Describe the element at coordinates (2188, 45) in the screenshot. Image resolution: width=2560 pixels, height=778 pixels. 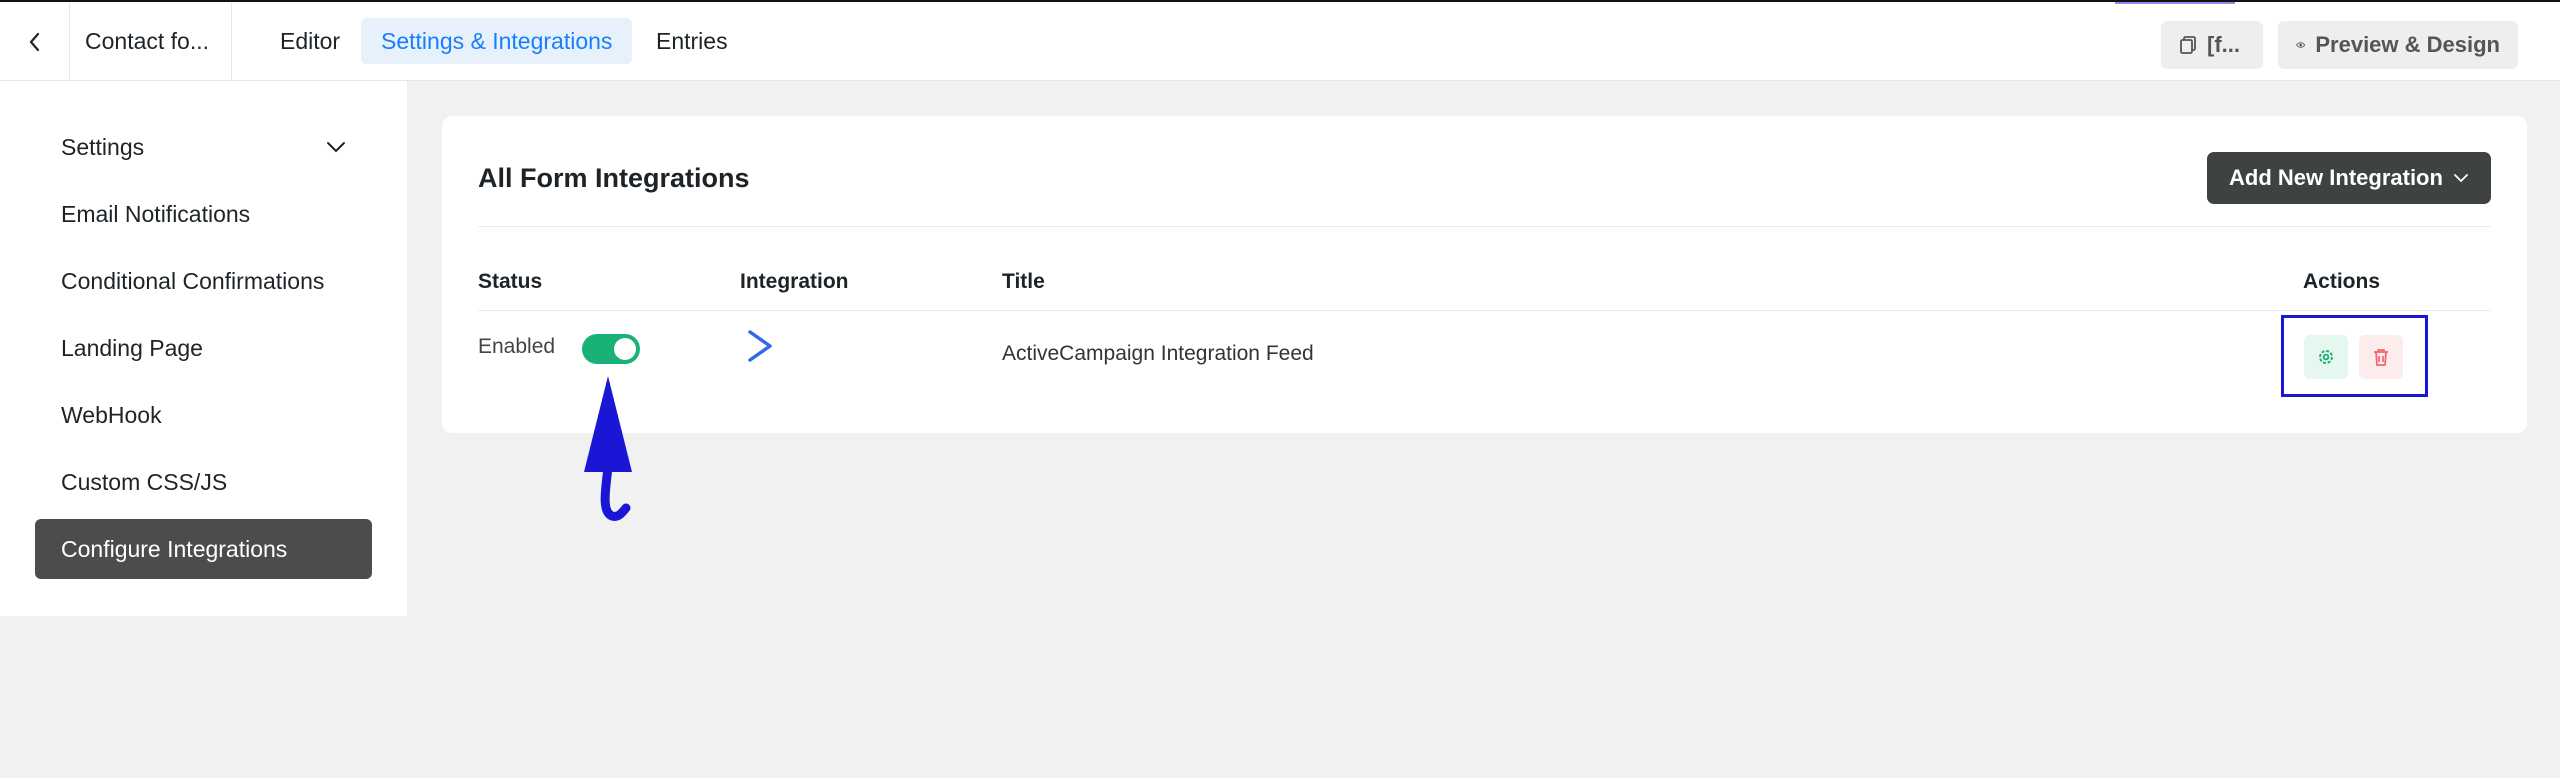
I see `copy-icon` at that location.